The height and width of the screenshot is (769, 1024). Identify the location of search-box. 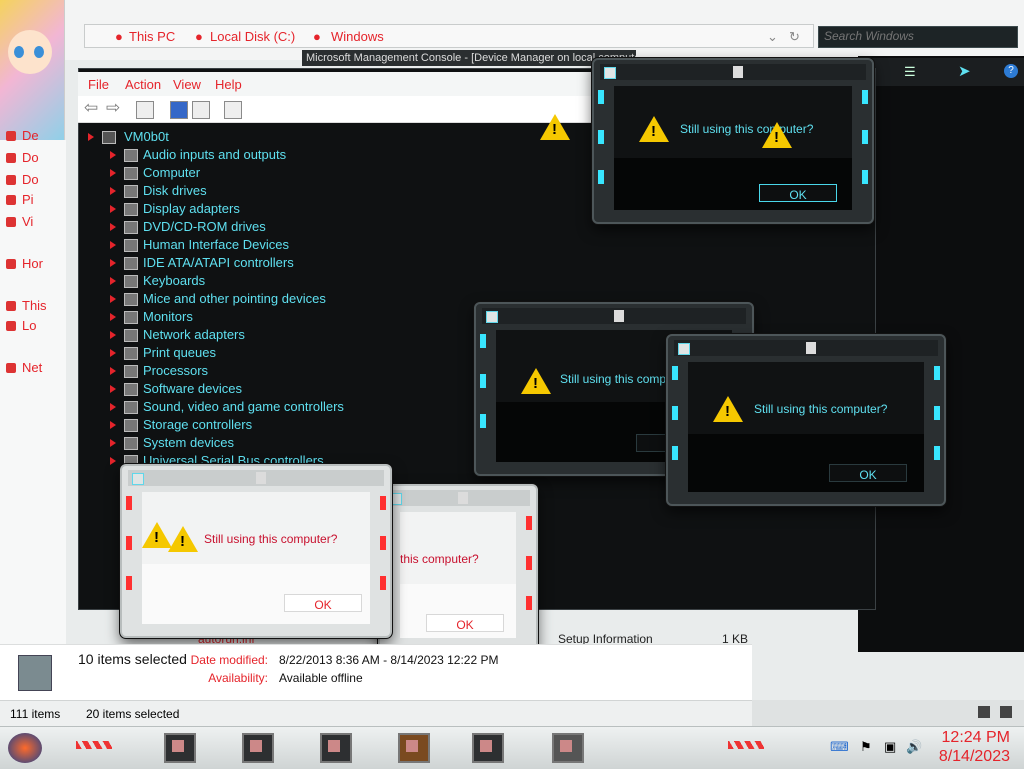
(918, 37).